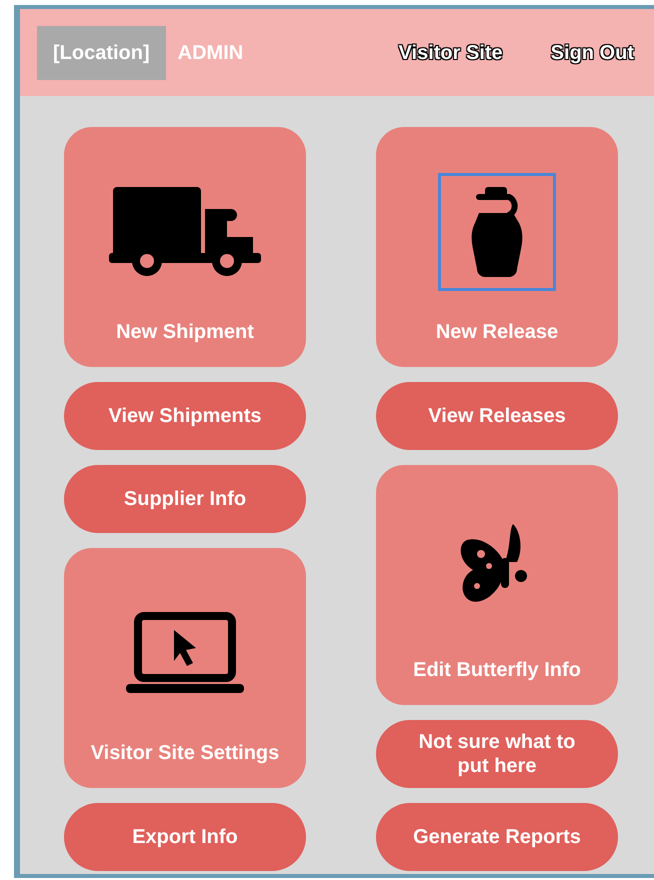  I want to click on nav-link: Sign Out, so click(592, 53).